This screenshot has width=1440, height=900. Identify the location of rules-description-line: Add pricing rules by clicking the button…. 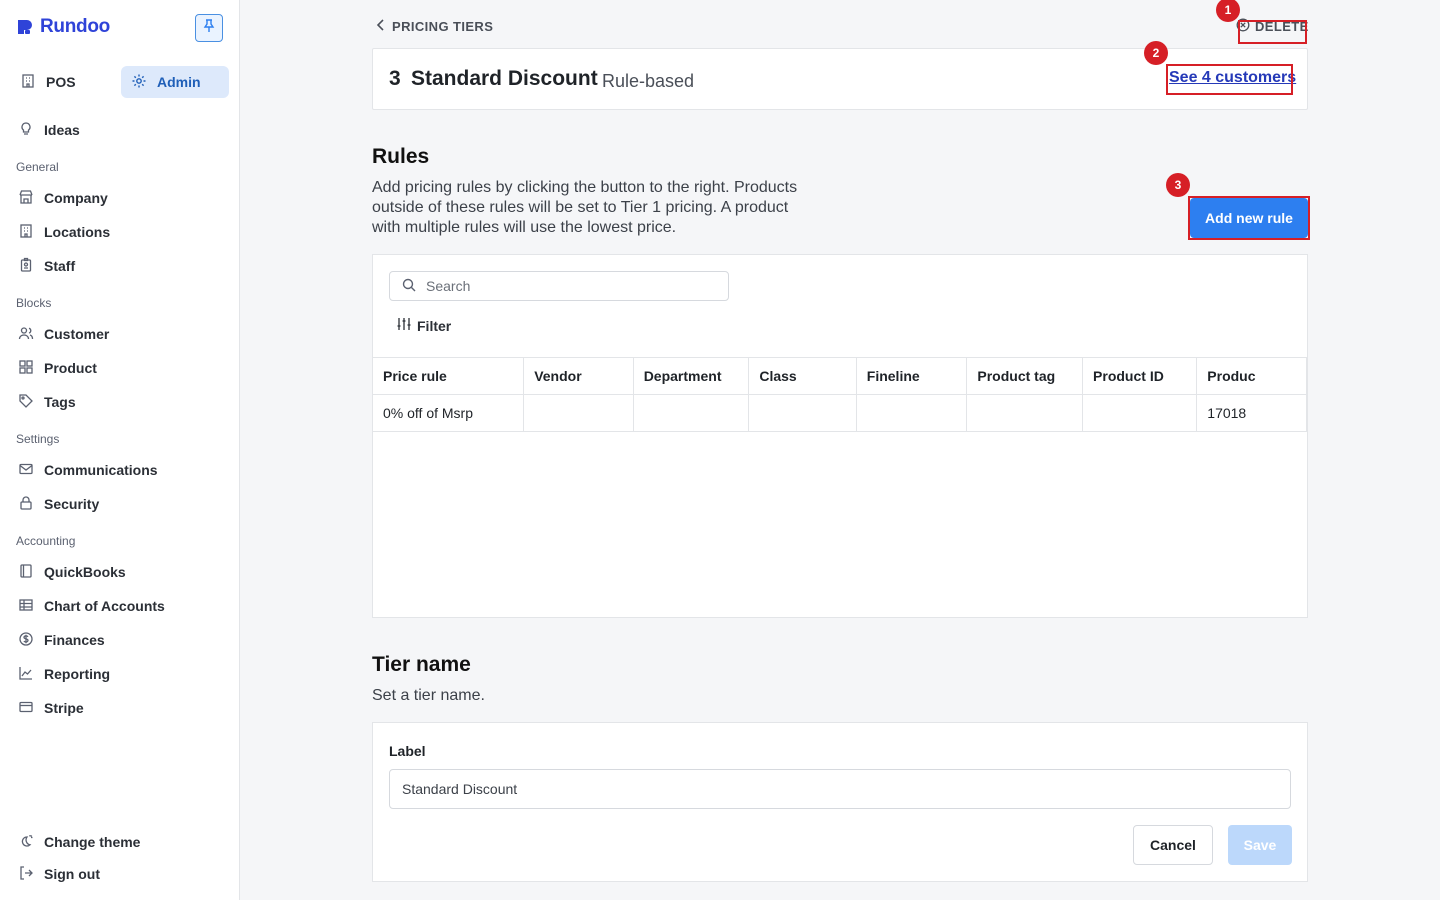
(585, 187).